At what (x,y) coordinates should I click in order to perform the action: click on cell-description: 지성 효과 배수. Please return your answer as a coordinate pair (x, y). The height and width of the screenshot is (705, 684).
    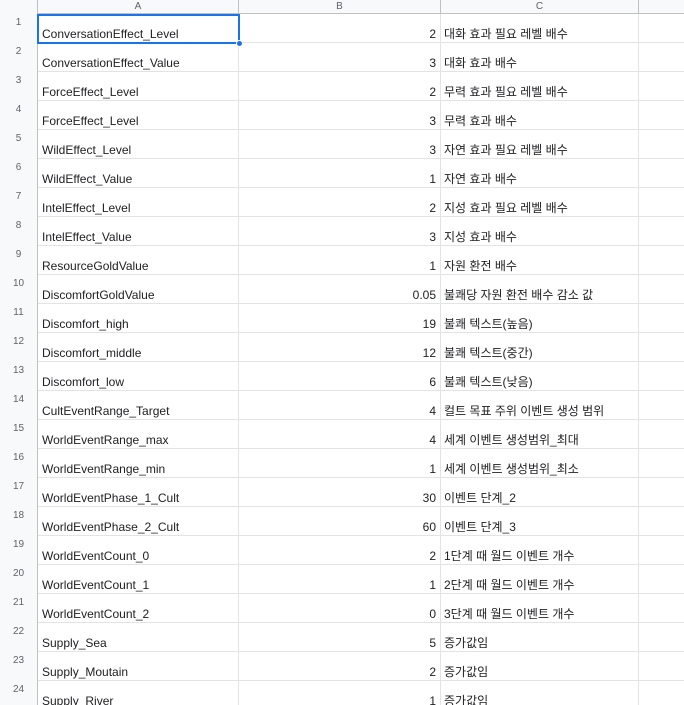
    Looking at the image, I should click on (540, 231).